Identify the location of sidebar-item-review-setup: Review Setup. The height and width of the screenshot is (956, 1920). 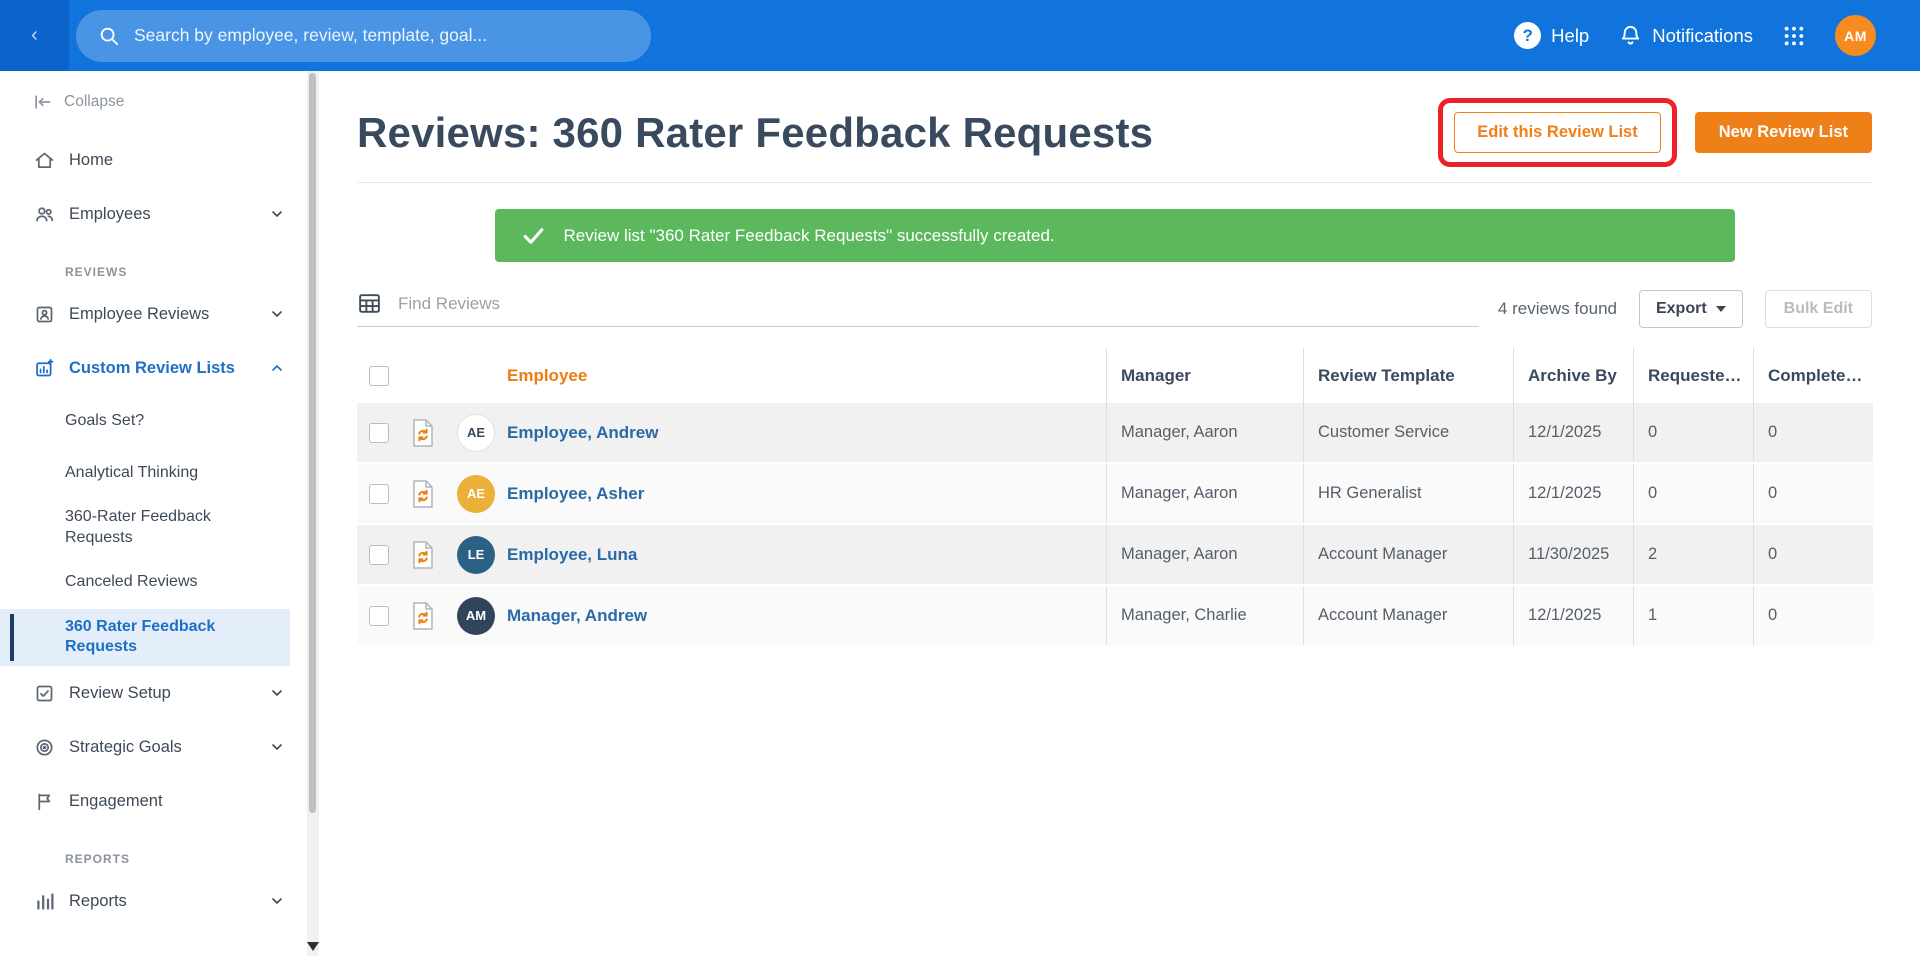
(153, 693).